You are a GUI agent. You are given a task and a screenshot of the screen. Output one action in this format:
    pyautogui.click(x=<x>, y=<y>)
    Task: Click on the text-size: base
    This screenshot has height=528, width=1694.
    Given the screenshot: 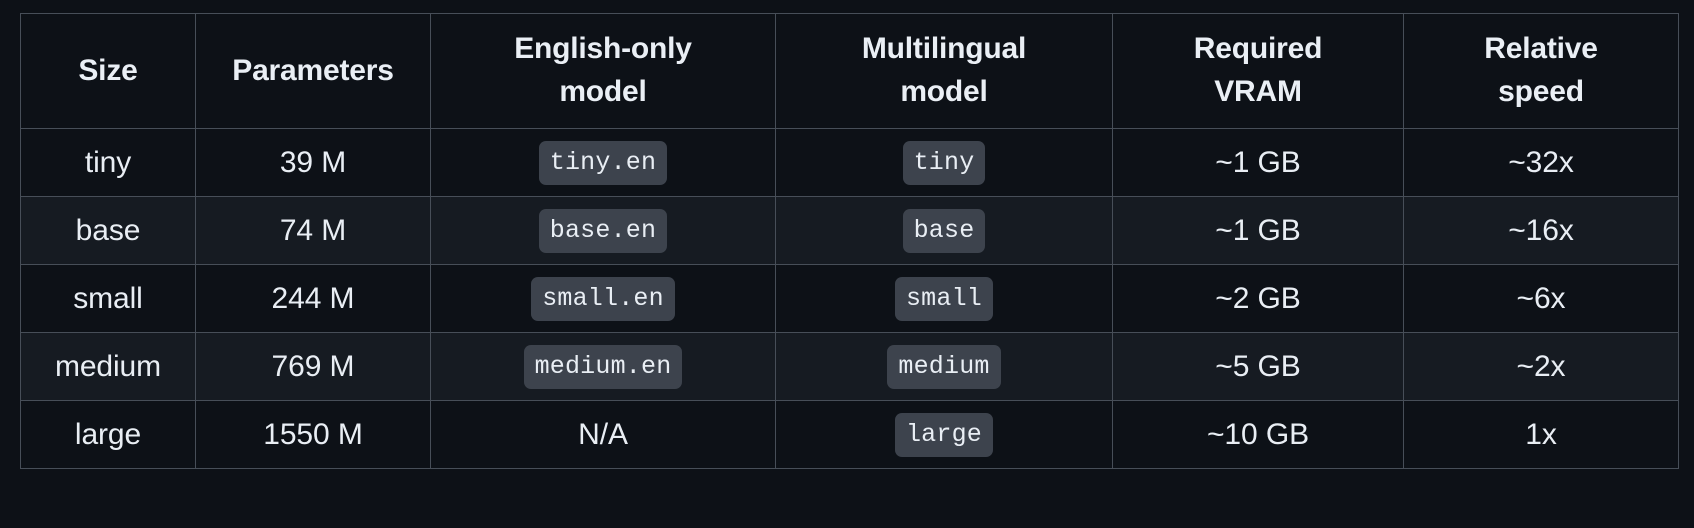 What is the action you would take?
    pyautogui.click(x=108, y=230)
    